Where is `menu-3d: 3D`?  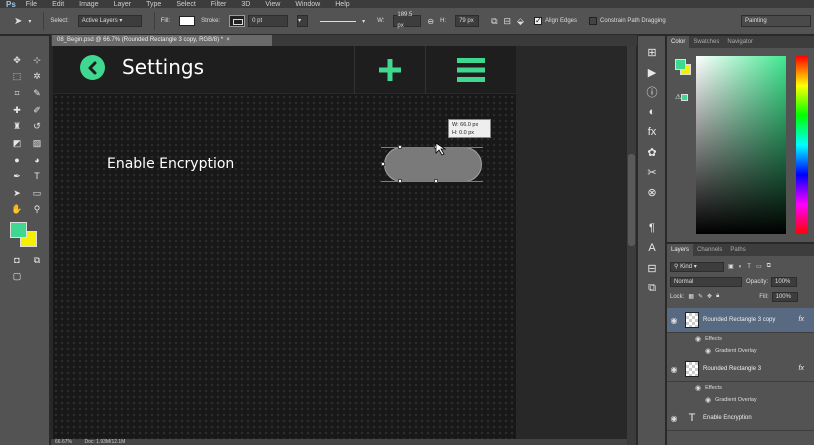 menu-3d: 3D is located at coordinates (245, 4).